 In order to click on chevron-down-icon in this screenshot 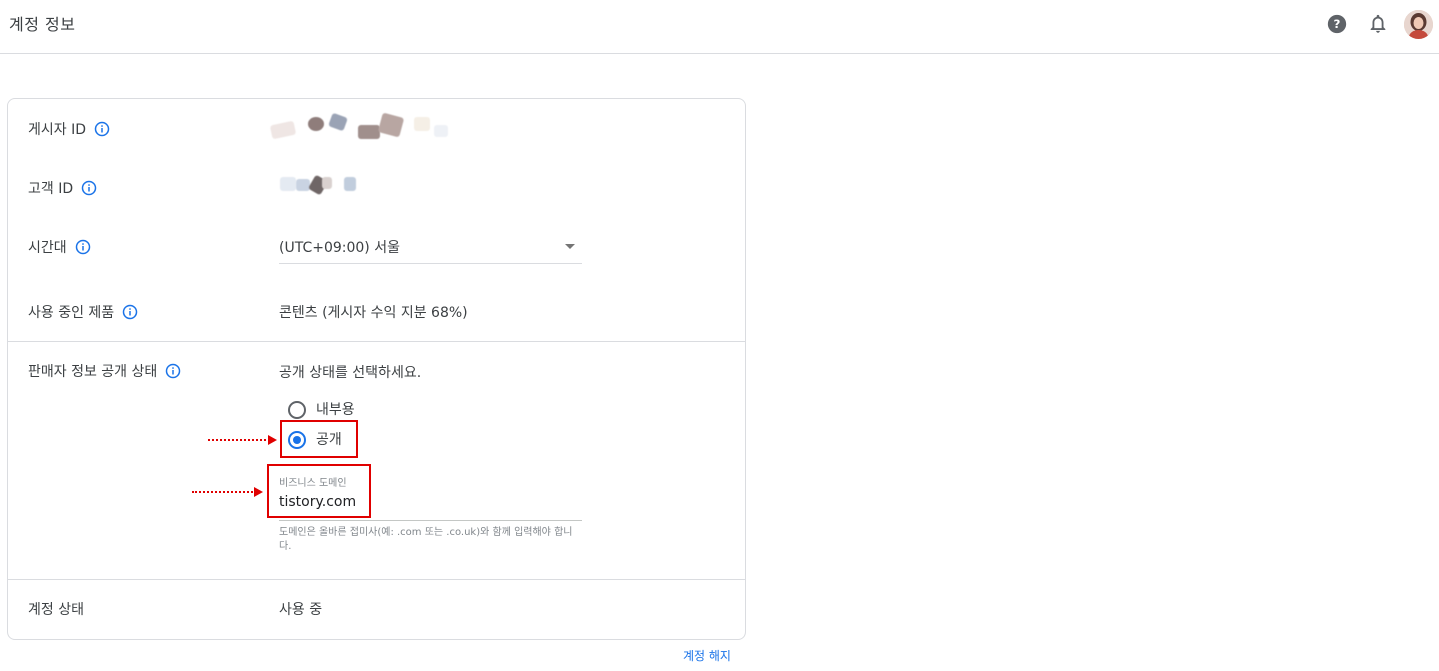, I will do `click(570, 246)`.